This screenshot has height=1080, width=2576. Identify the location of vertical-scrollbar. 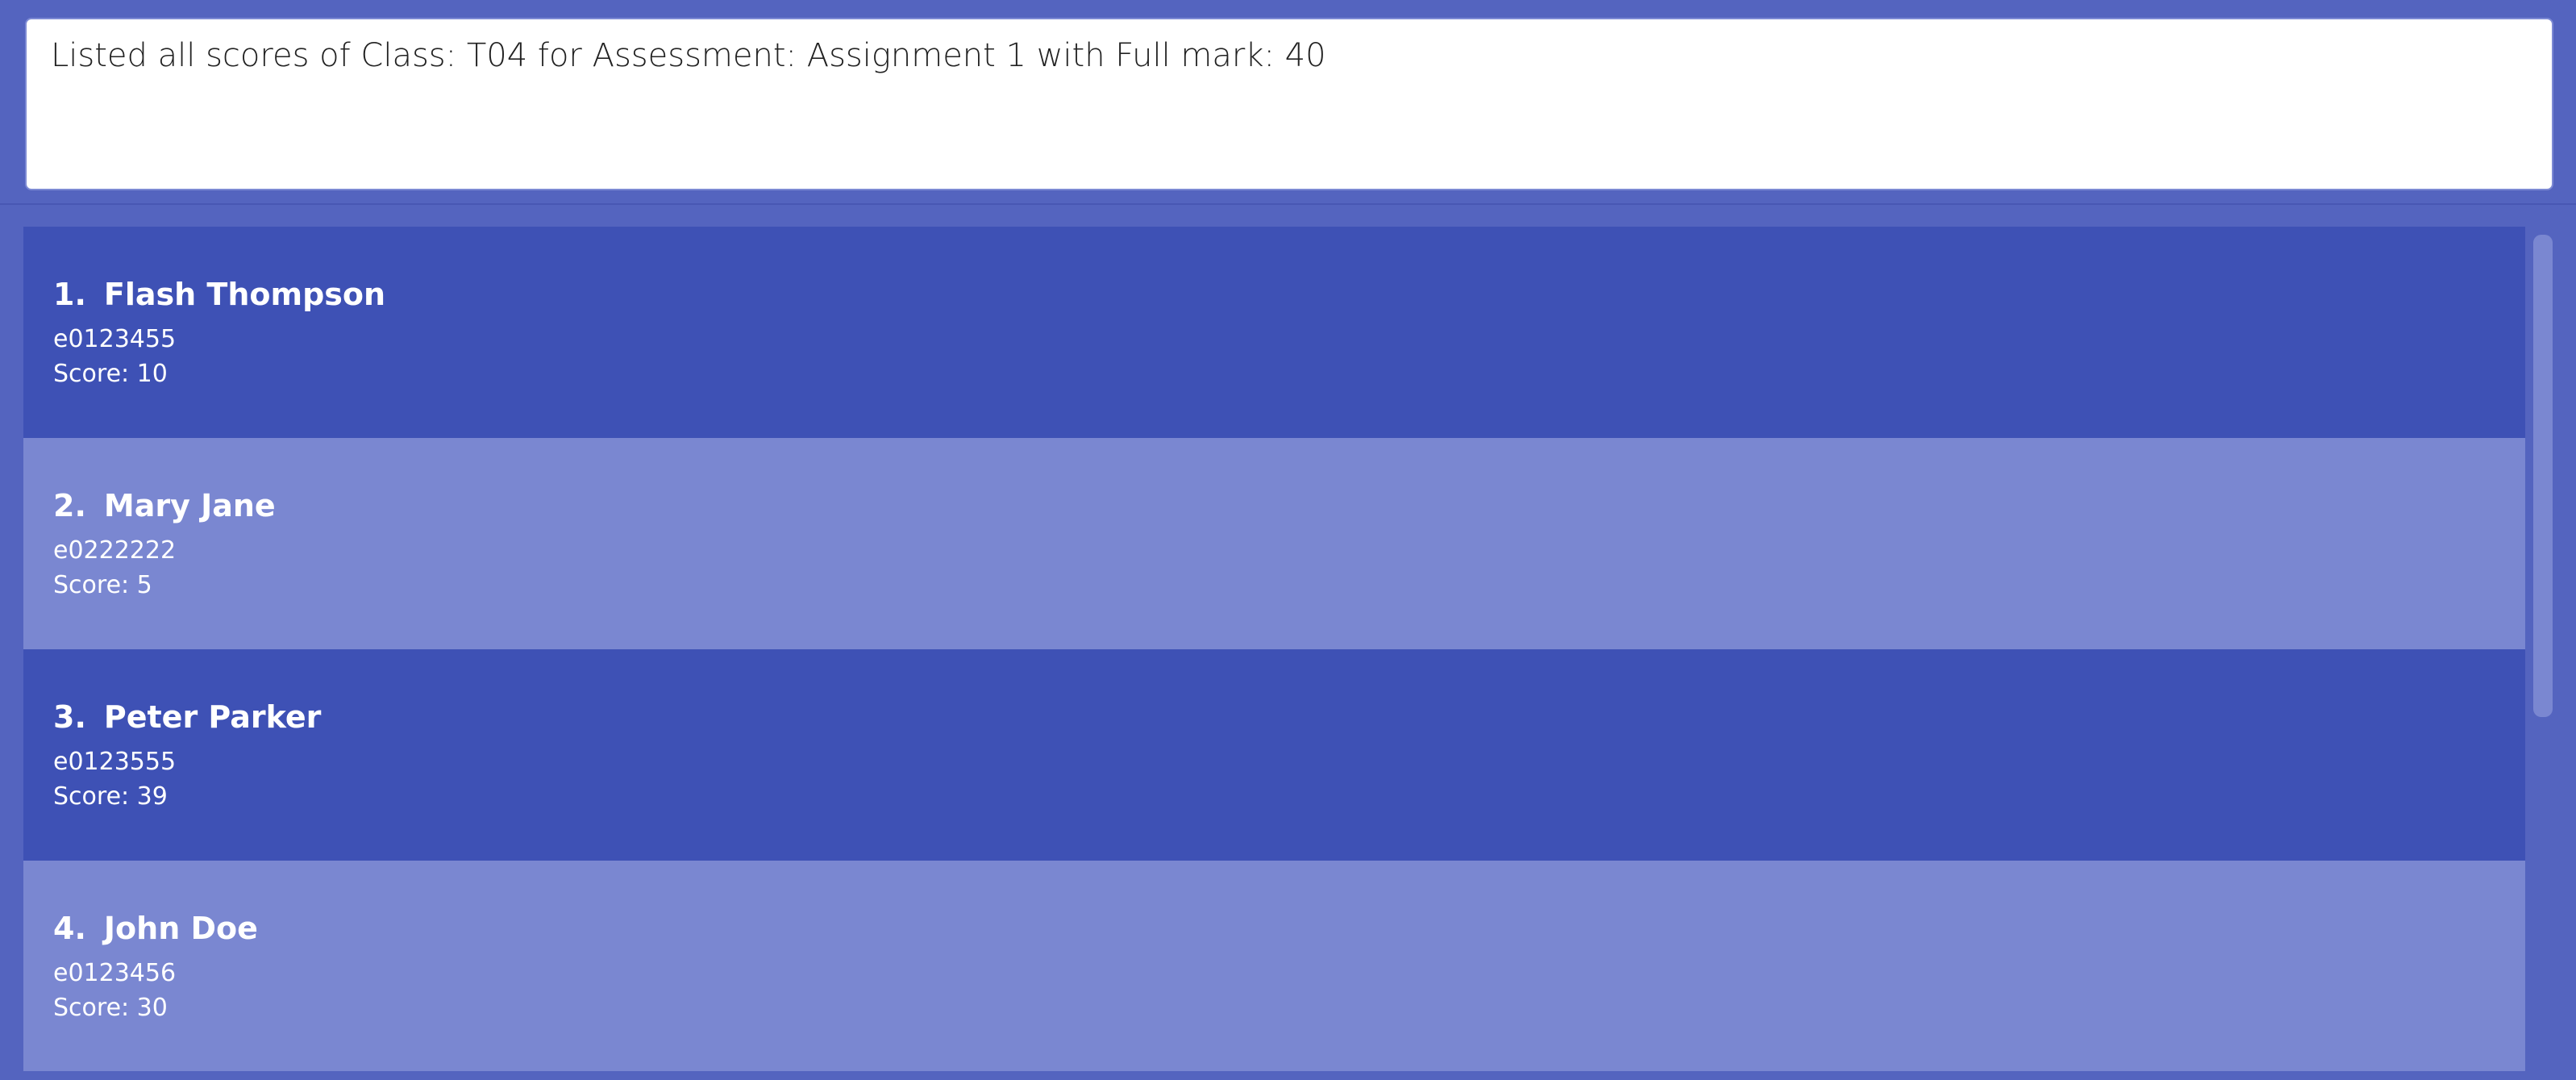
(2543, 649).